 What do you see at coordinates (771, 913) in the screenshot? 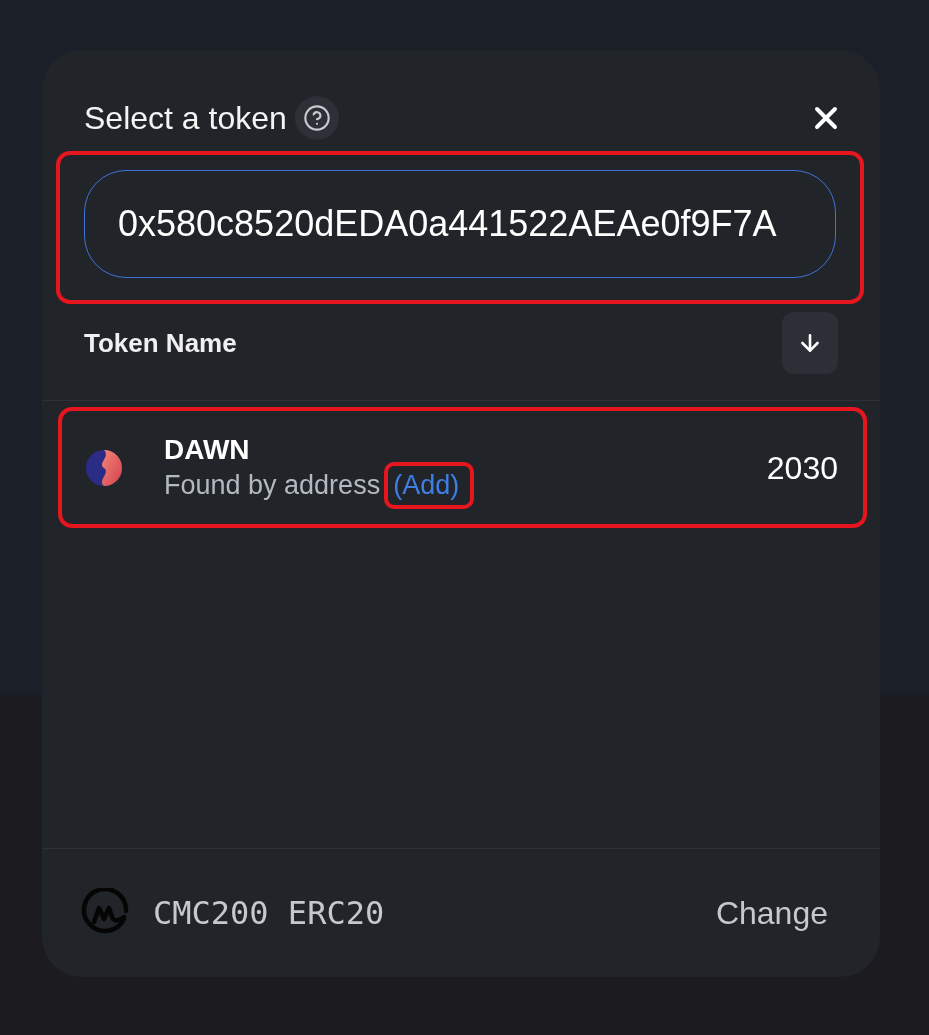
I see `change-button: Change` at bounding box center [771, 913].